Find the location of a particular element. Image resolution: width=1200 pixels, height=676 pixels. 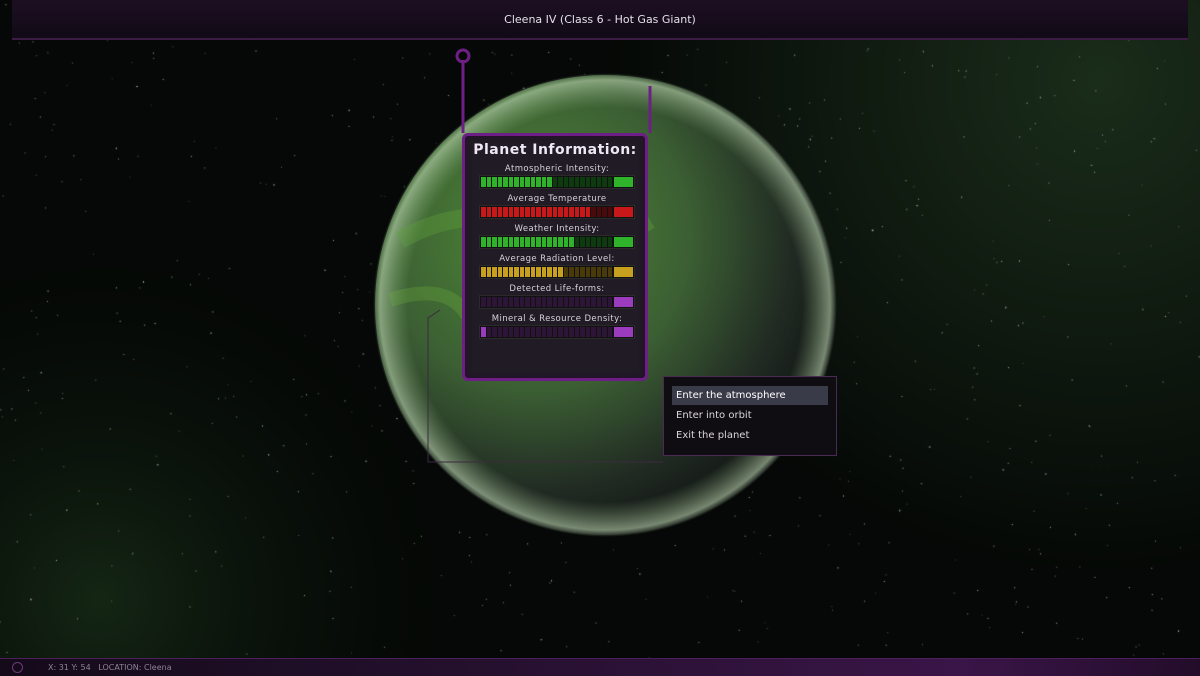

menu-item-enter-orbit: Enter into orbit is located at coordinates (750, 415).